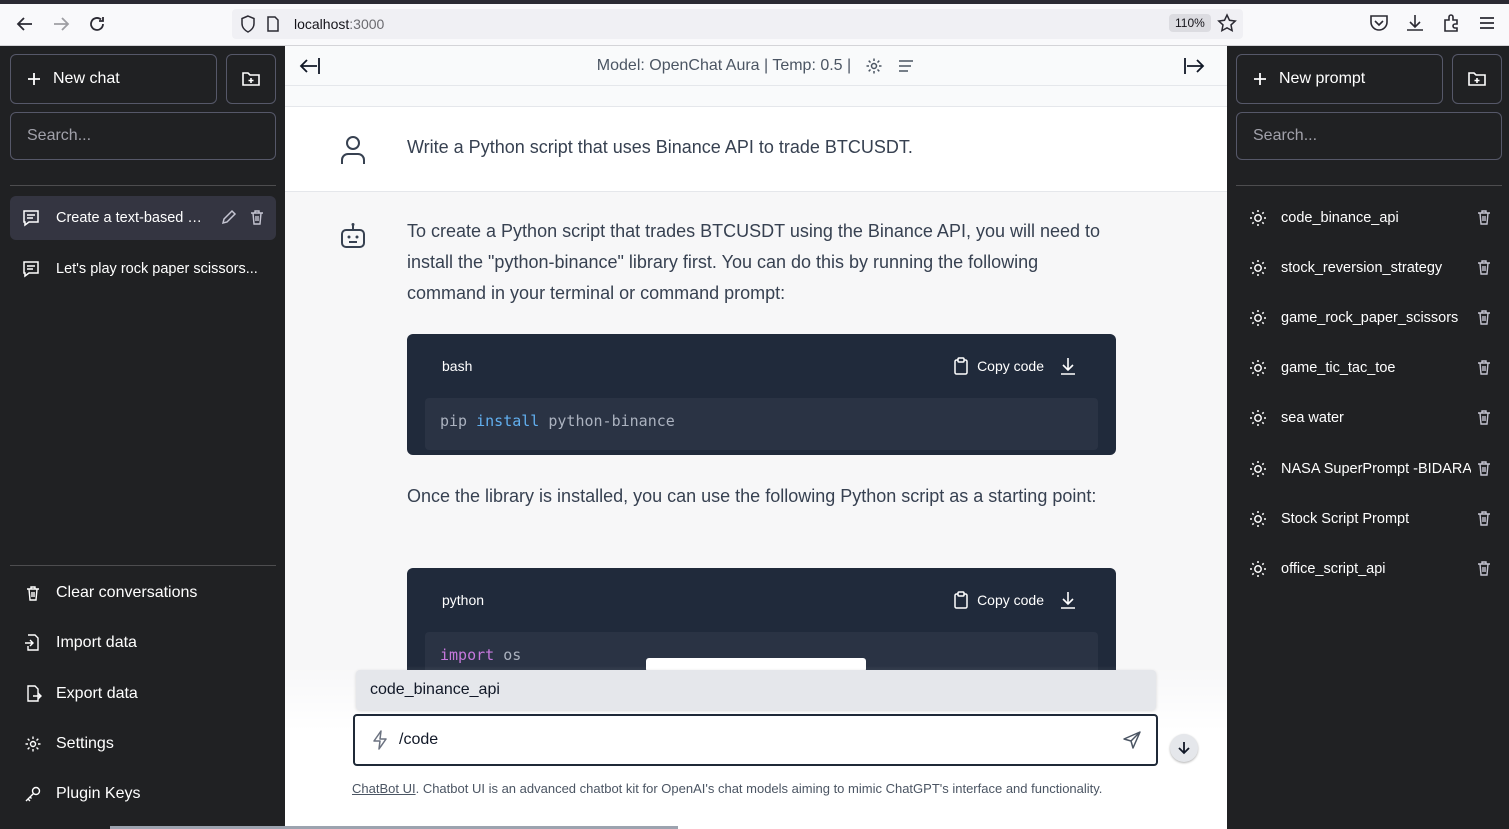  I want to click on window-top-line, so click(754, 2).